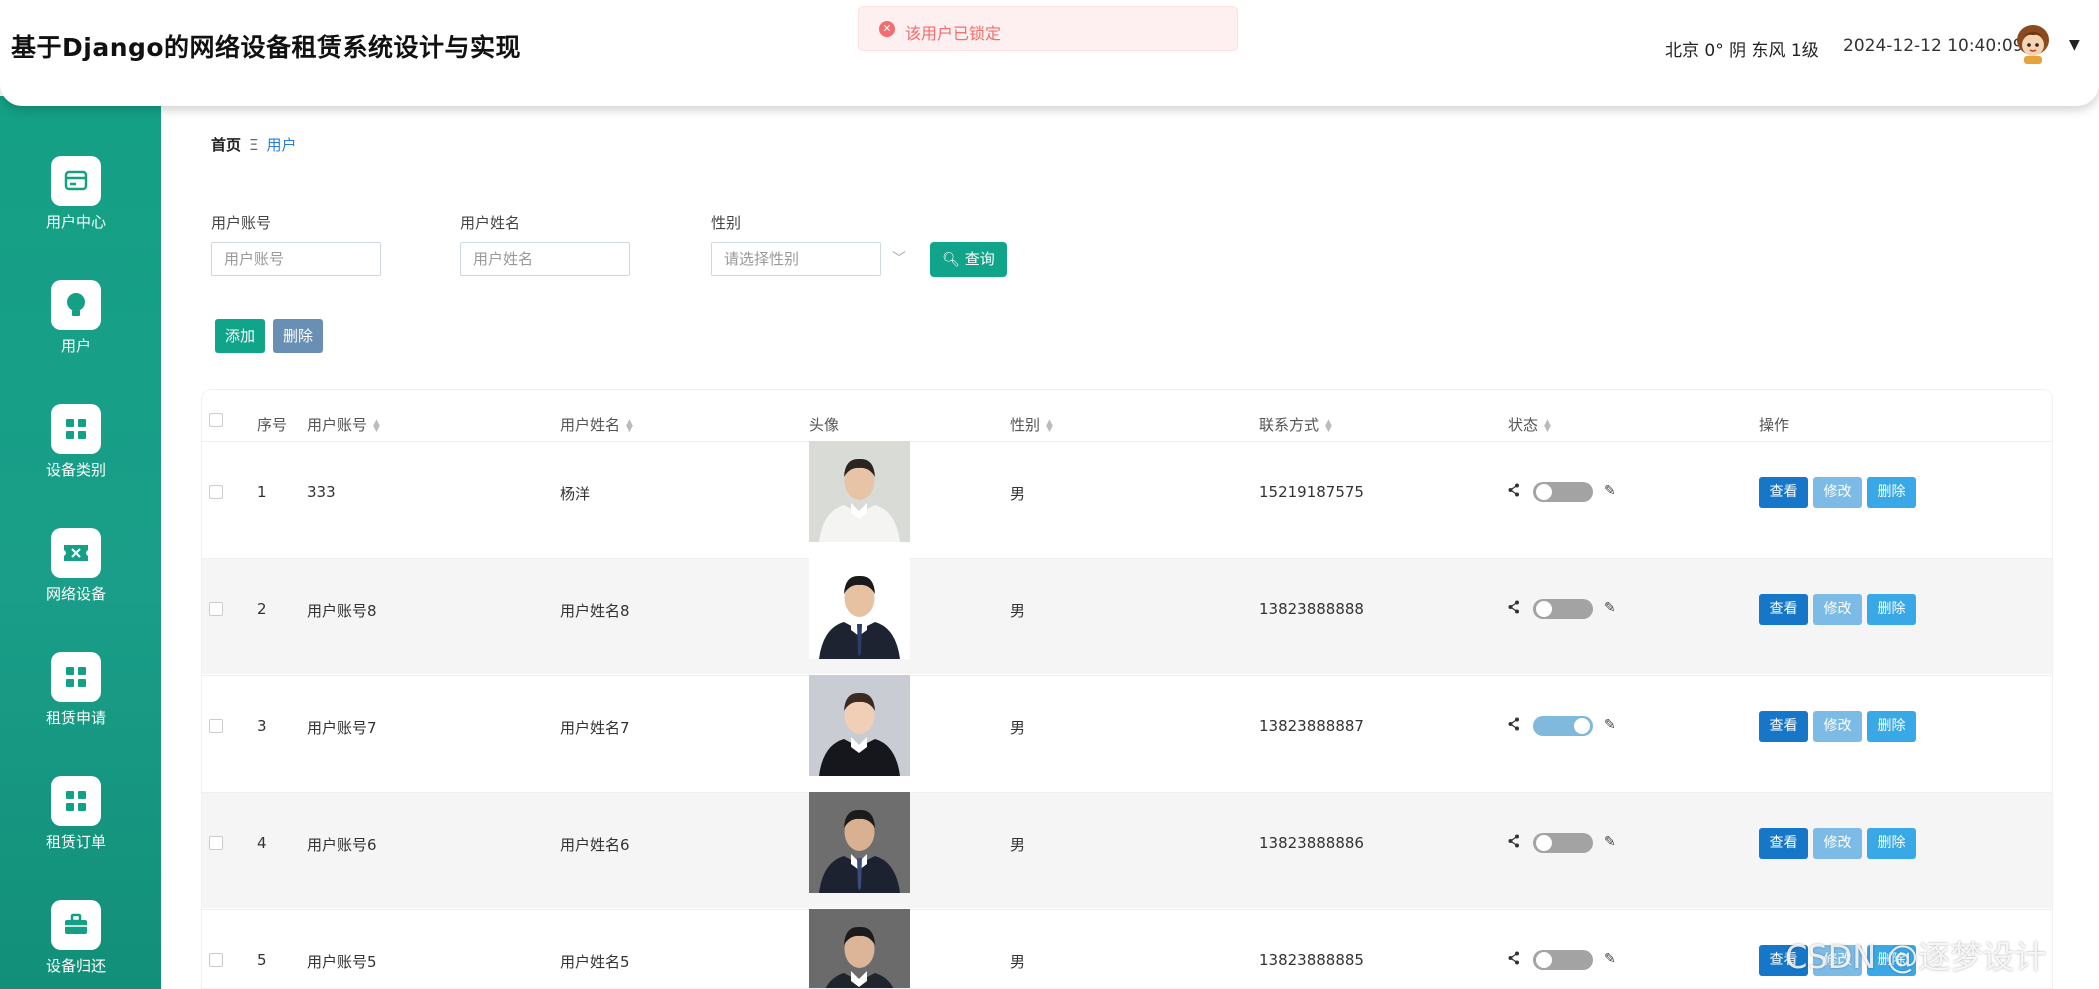 This screenshot has width=2099, height=989. I want to click on batch-delete-button: 删除, so click(298, 336).